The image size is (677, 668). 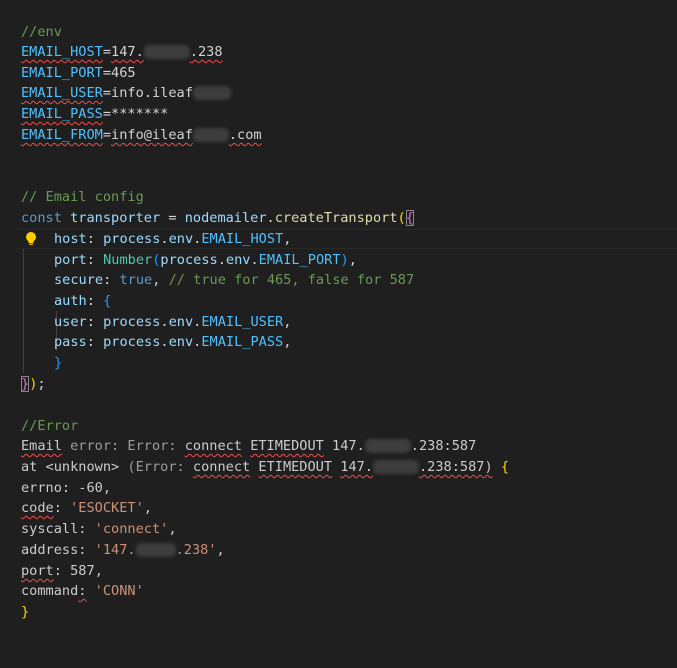 I want to click on create-transport-fn: createTransport, so click(x=336, y=218).